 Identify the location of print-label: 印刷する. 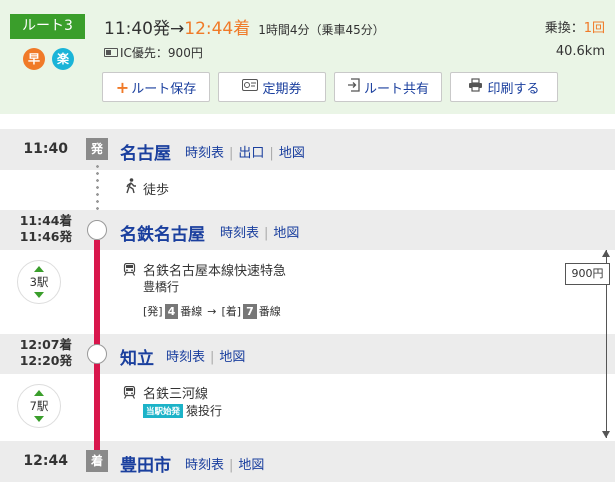
(513, 89).